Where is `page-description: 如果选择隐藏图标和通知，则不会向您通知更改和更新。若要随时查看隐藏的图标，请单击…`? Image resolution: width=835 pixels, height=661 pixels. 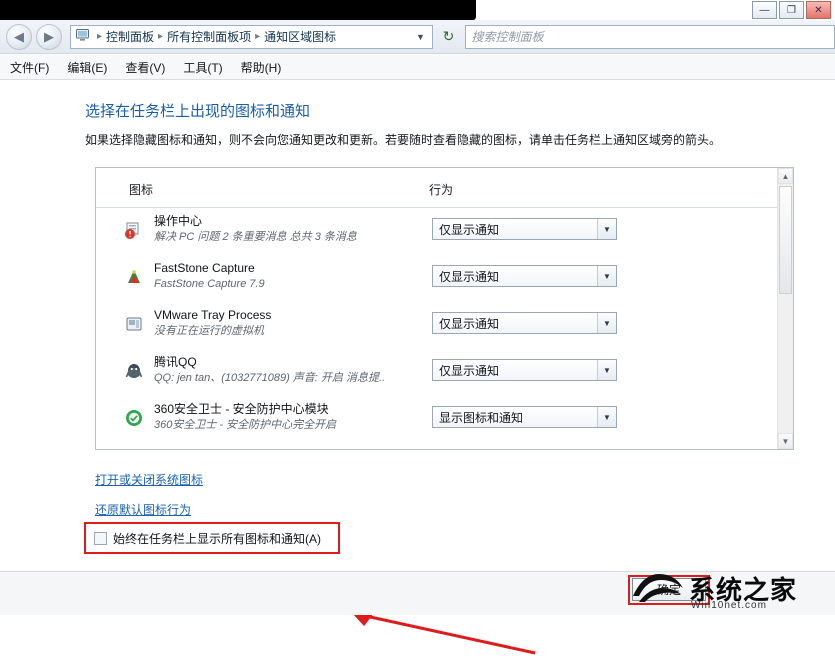 page-description: 如果选择隐藏图标和通知，则不会向您通知更改和更新。若要随时查看隐藏的图标，请单击… is located at coordinates (435, 140).